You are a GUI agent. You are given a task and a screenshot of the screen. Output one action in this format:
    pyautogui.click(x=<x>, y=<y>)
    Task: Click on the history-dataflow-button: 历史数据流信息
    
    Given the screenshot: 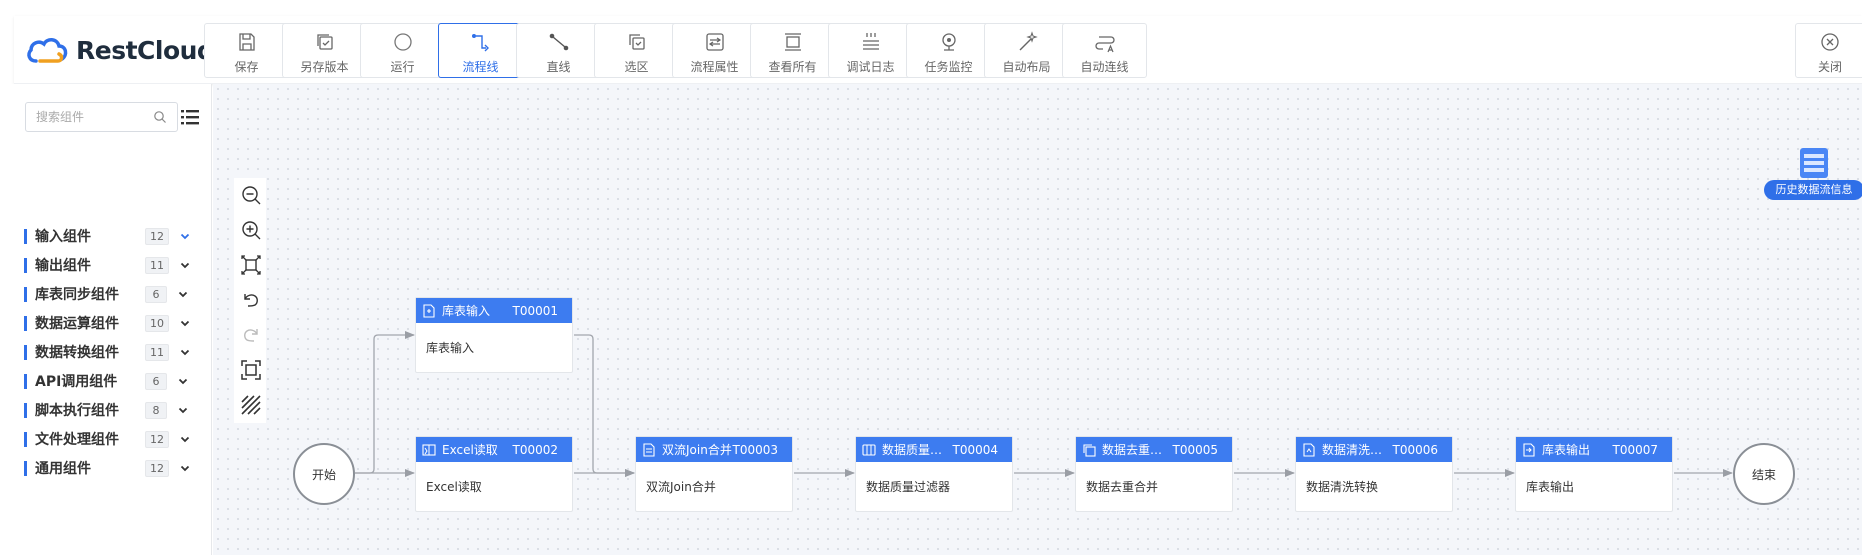 What is the action you would take?
    pyautogui.click(x=1813, y=174)
    